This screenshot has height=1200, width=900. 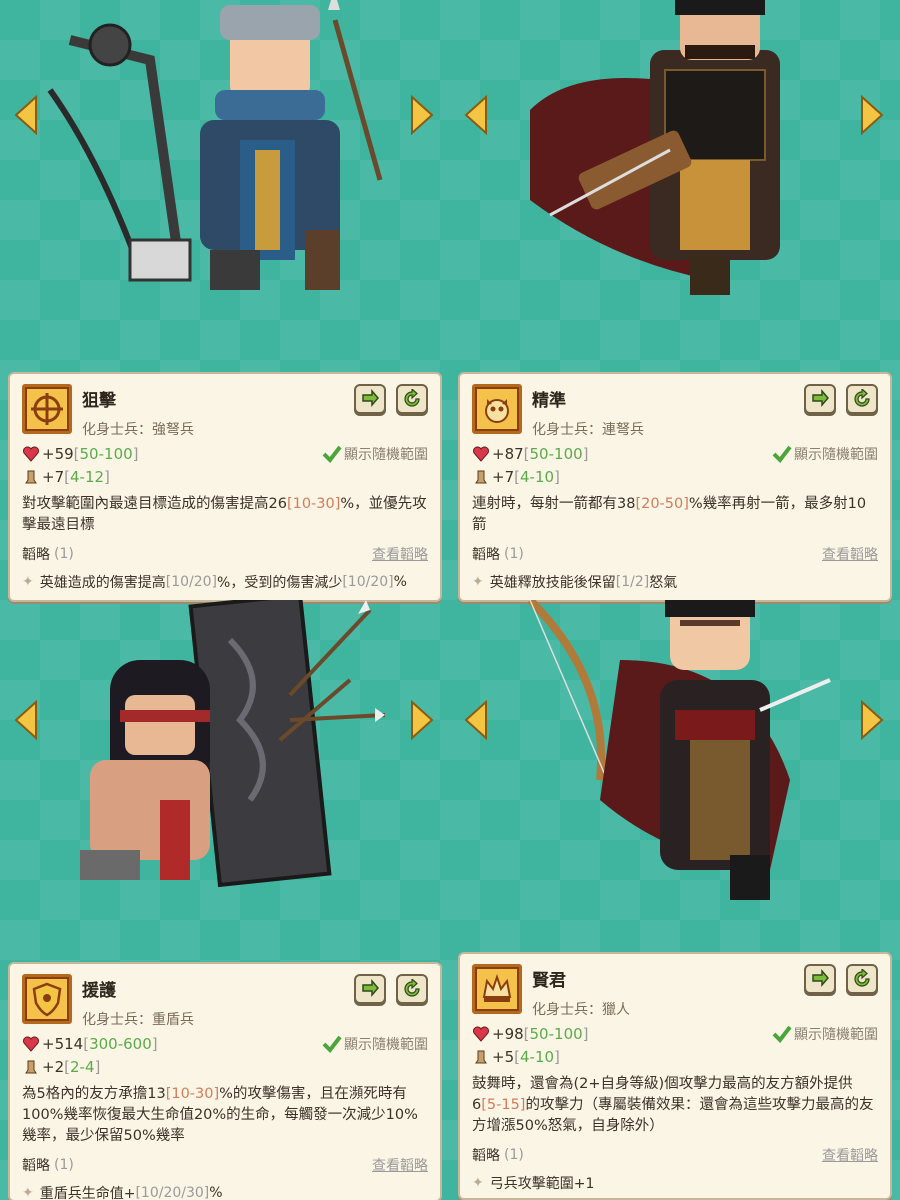 I want to click on crosshair-icon, so click(x=47, y=409).